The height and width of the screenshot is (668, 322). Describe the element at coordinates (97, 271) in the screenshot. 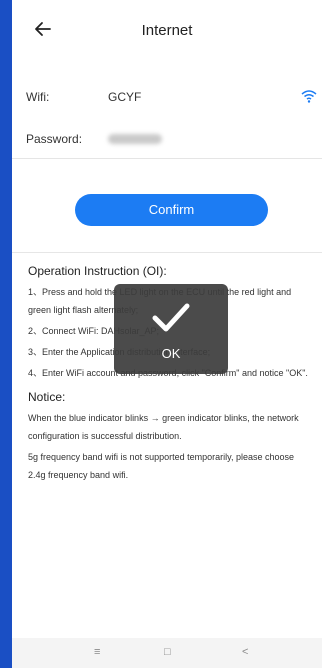

I see `instructions-heading: Operation Instruction (OI):` at that location.